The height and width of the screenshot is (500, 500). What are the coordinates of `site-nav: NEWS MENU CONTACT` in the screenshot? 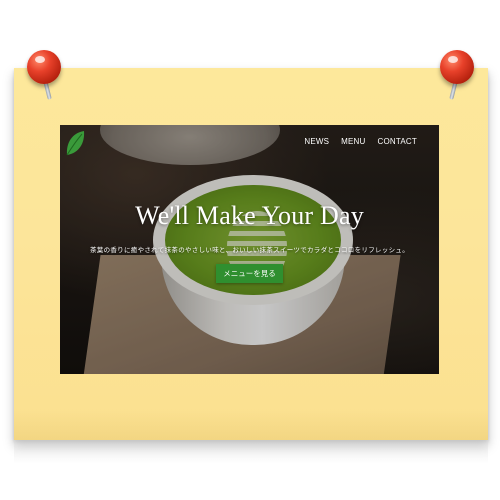 It's located at (360, 141).